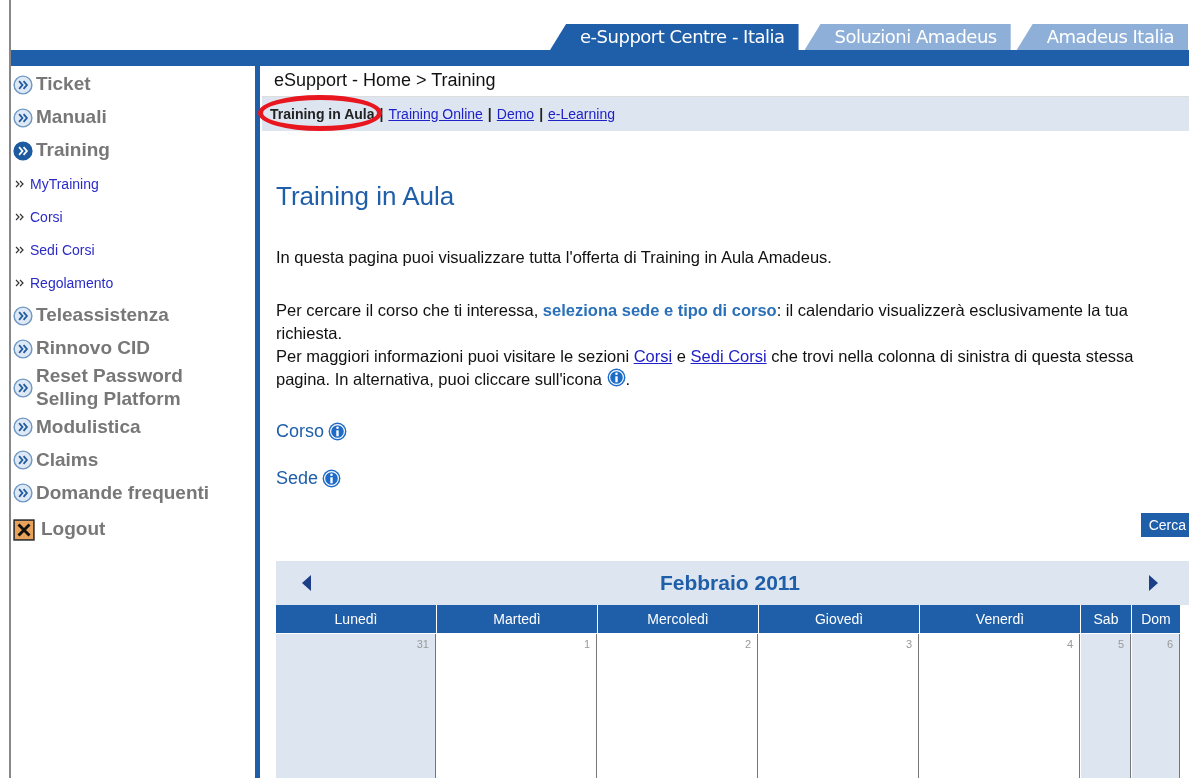  I want to click on more-info-text: Per maggiori informazioni puoi visitare le sezioni Corsi e Sedi Corsi che trovi nella colonna di sinistra di questa stessa pagina. In alternativa, puoi cliccare sull'icona ., so click(705, 368).